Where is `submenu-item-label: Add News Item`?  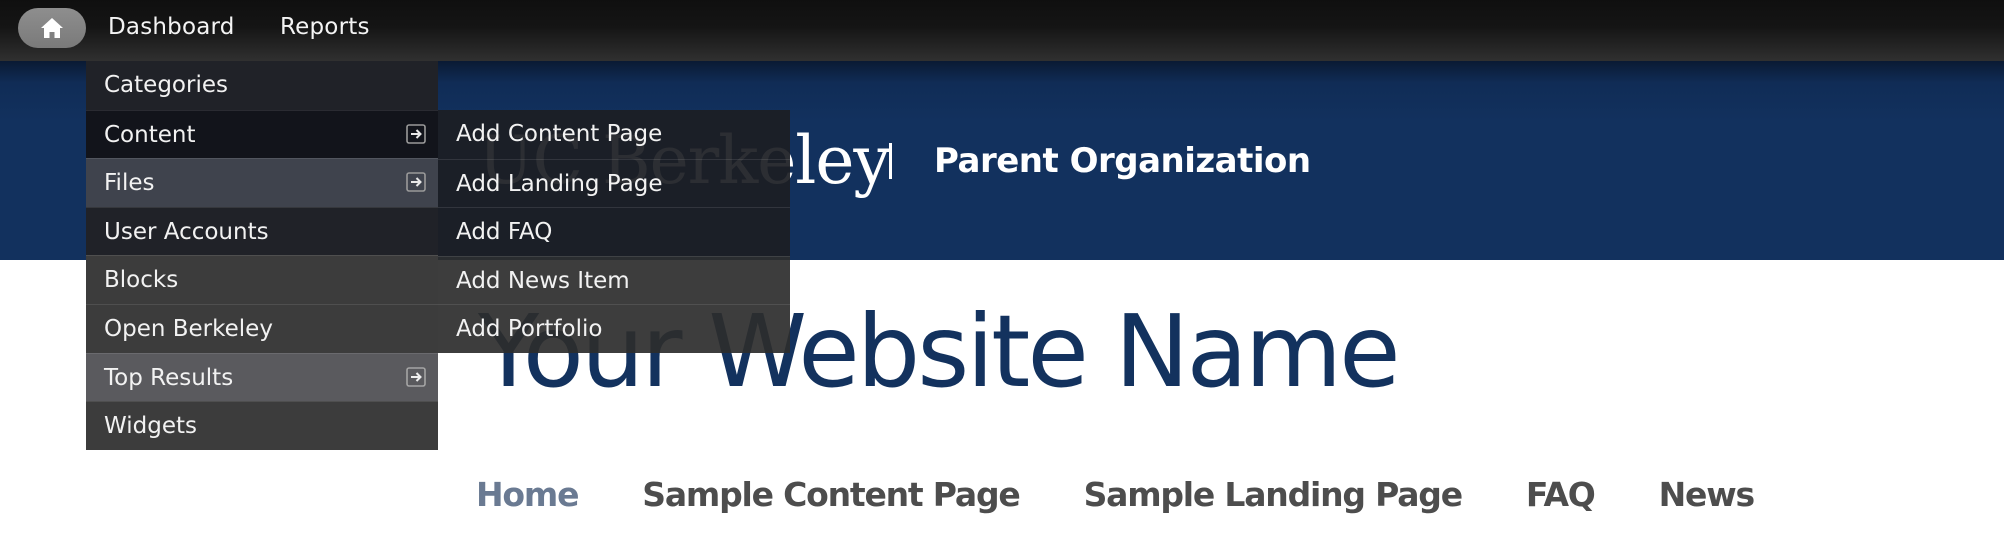 submenu-item-label: Add News Item is located at coordinates (543, 280).